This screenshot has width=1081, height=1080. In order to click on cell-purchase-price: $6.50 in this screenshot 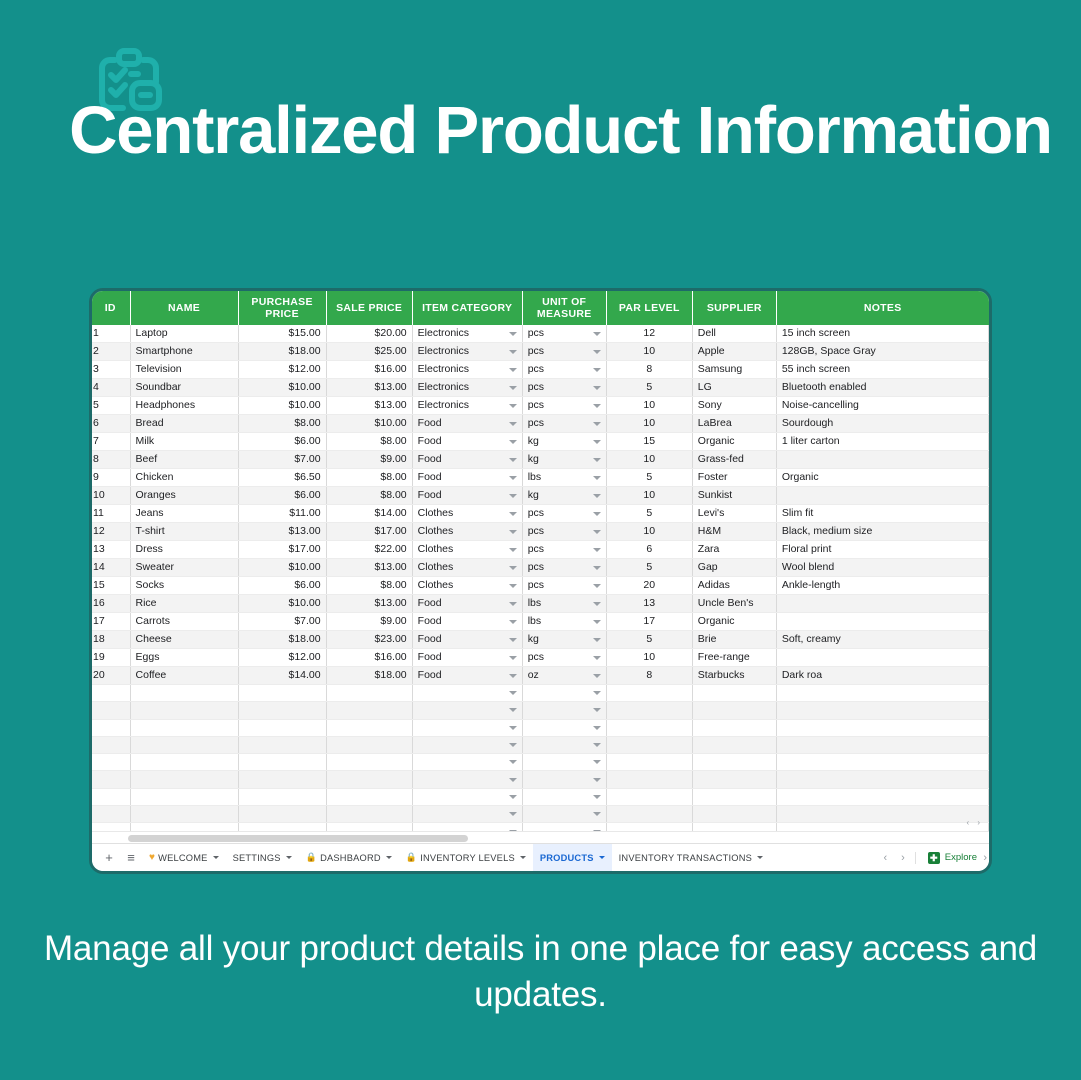, I will do `click(282, 477)`.